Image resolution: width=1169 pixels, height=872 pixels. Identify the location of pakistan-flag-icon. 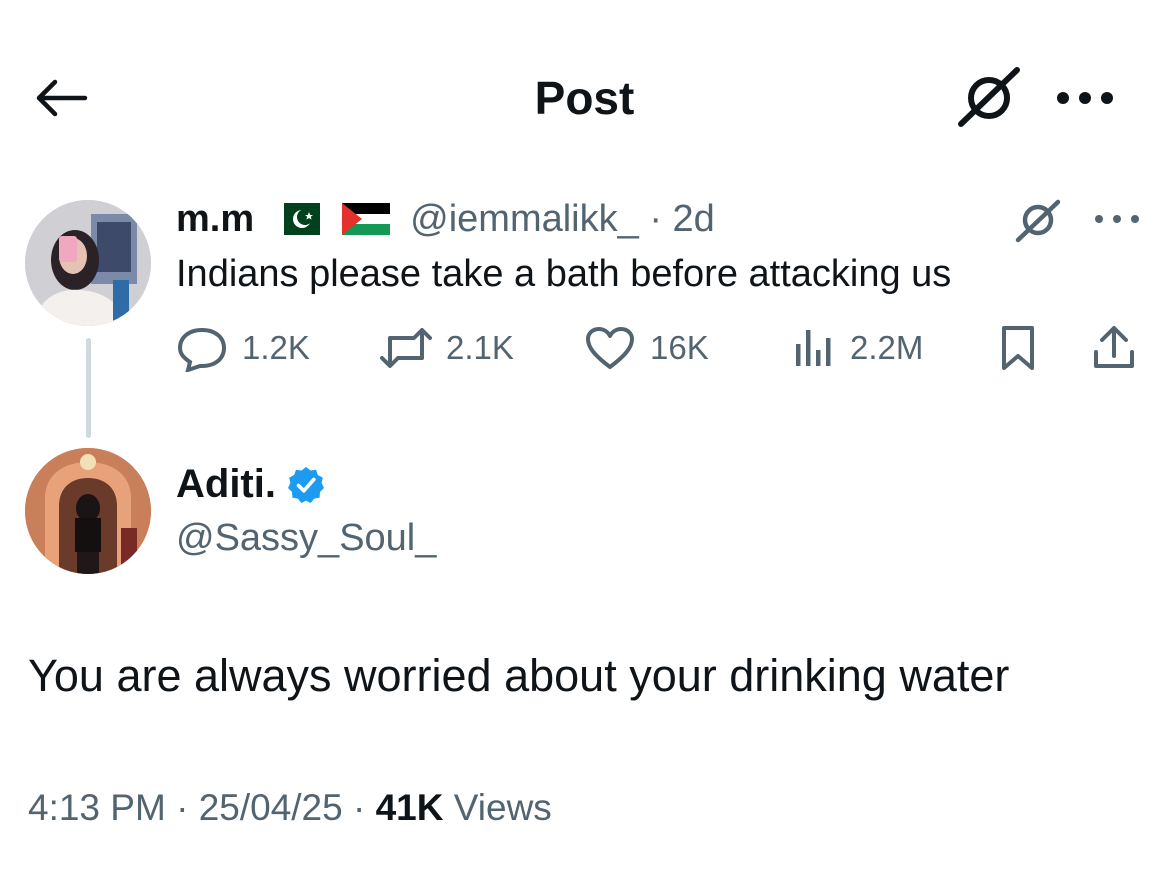
(296, 219).